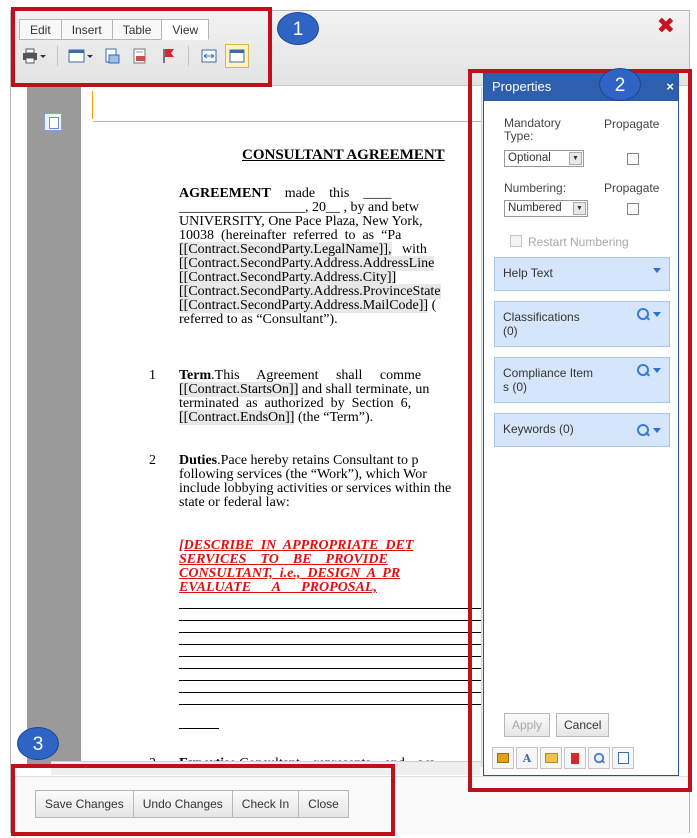  I want to click on page-thumbnail-icon, so click(53, 122).